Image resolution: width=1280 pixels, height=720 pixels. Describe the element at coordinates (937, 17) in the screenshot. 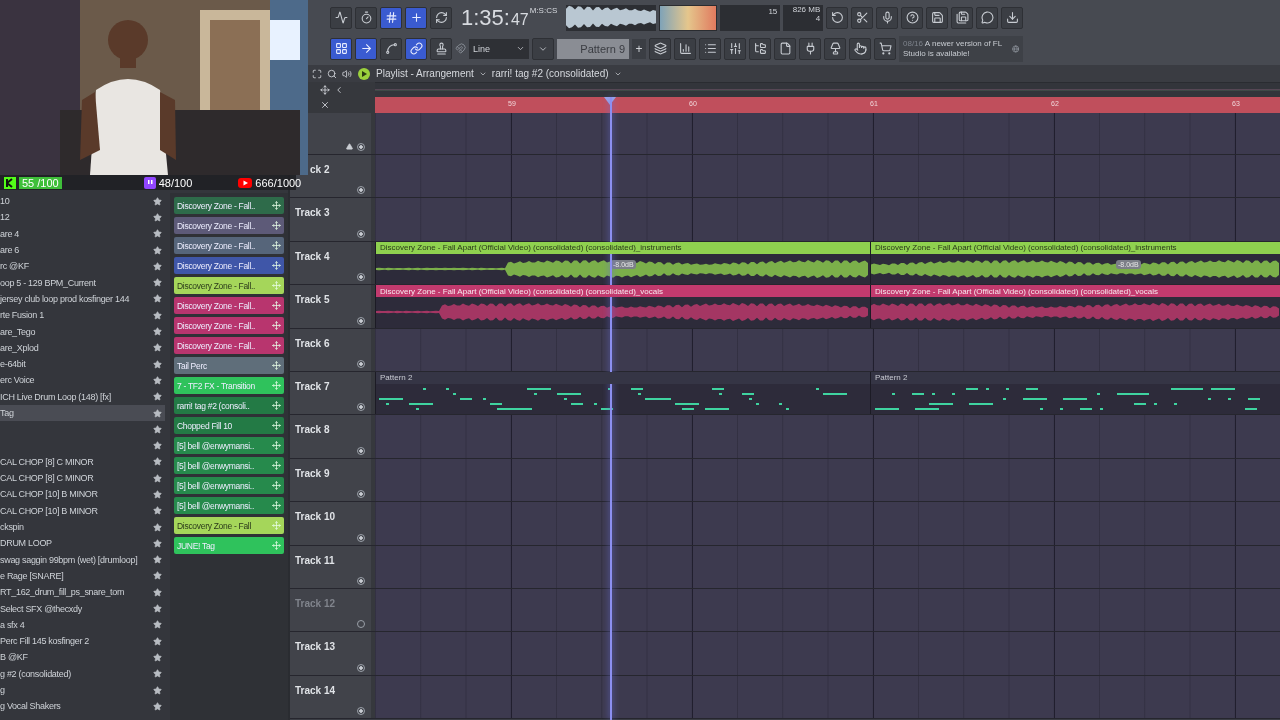

I see `save-button` at that location.